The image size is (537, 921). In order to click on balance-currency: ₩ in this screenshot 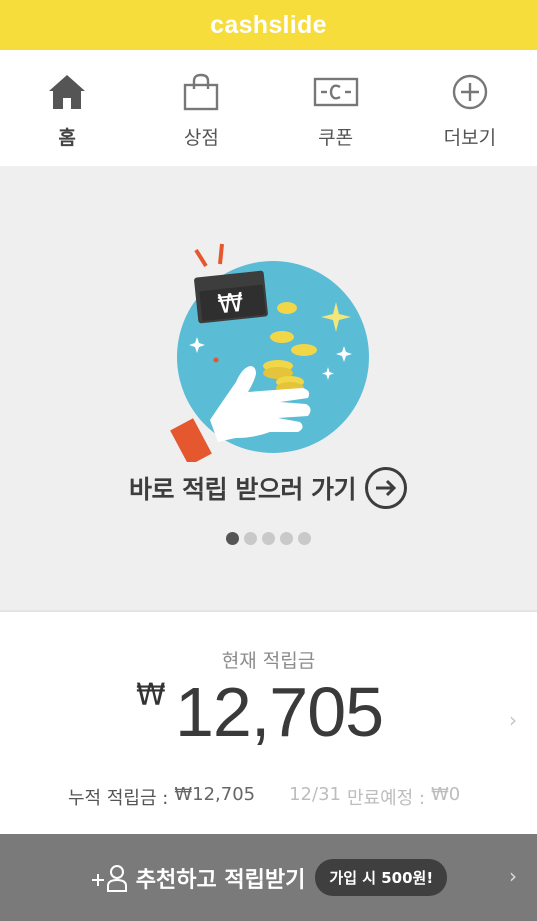, I will do `click(151, 695)`.